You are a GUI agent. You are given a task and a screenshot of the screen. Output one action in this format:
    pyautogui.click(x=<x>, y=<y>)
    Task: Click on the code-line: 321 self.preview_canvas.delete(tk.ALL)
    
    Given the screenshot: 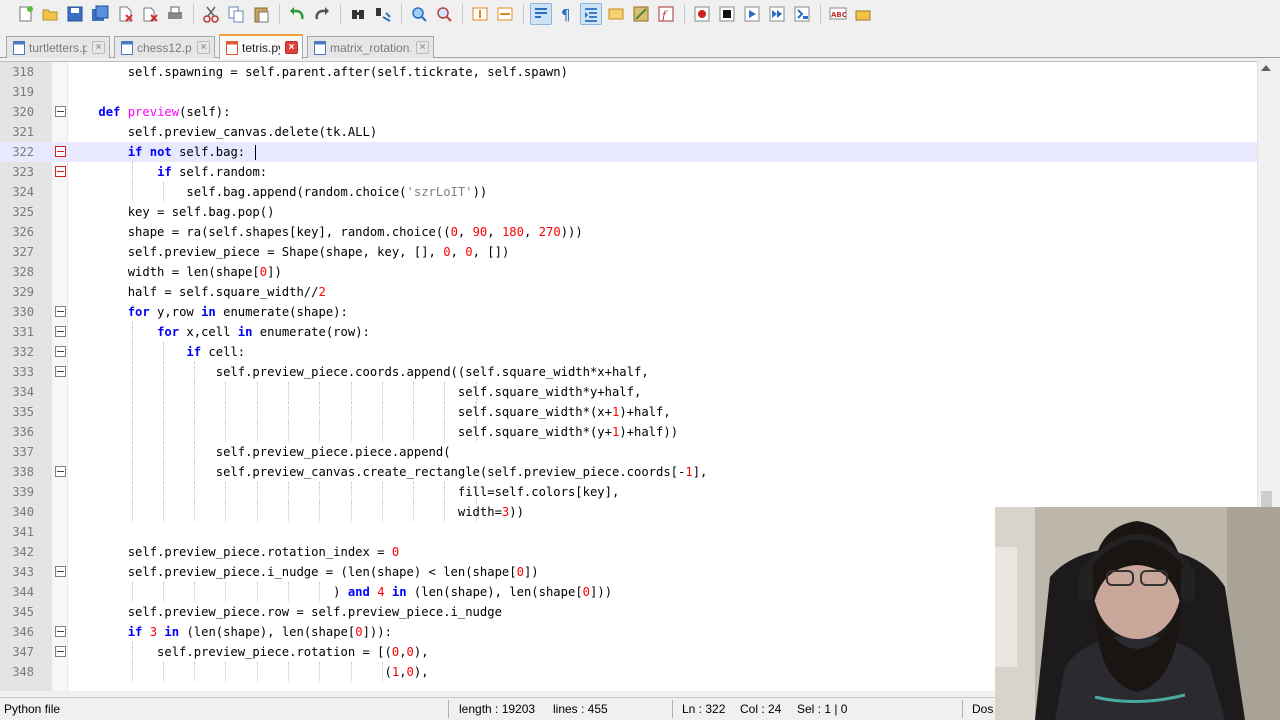 What is the action you would take?
    pyautogui.click(x=628, y=132)
    